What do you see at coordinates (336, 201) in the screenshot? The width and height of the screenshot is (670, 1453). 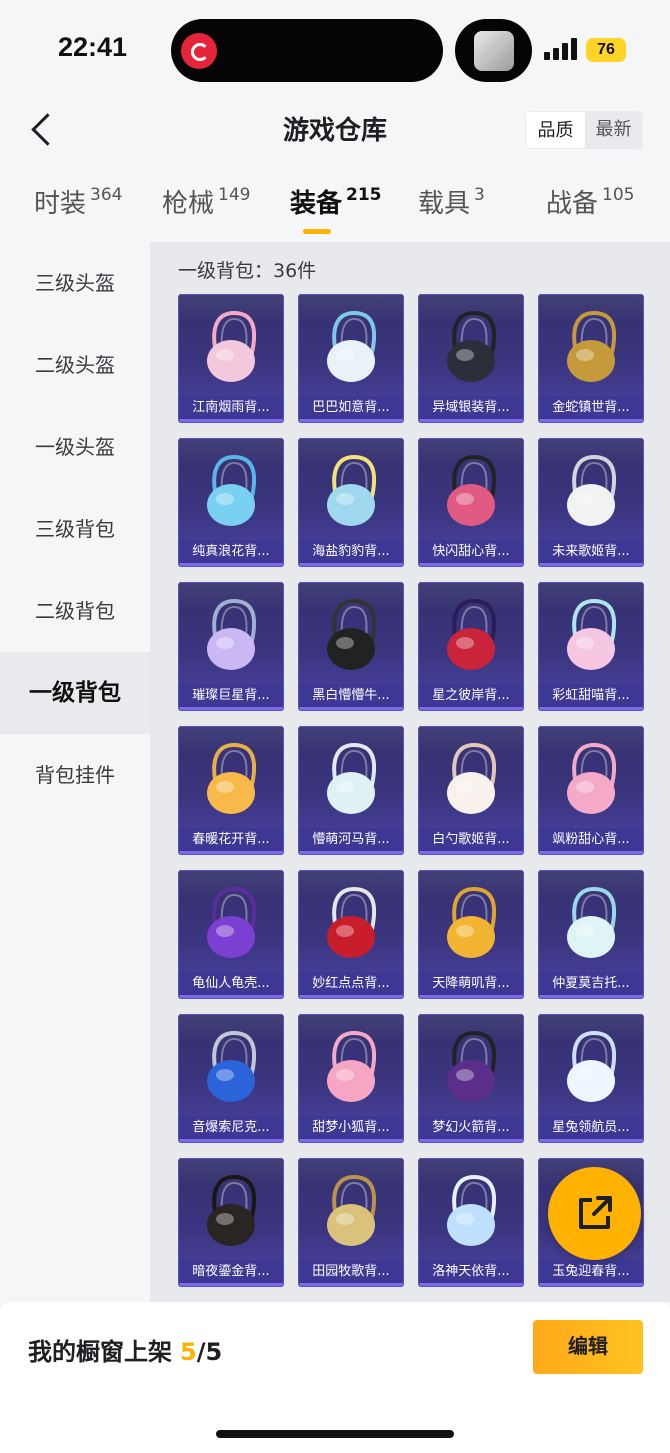 I see `tab-equipment: 装备 215` at bounding box center [336, 201].